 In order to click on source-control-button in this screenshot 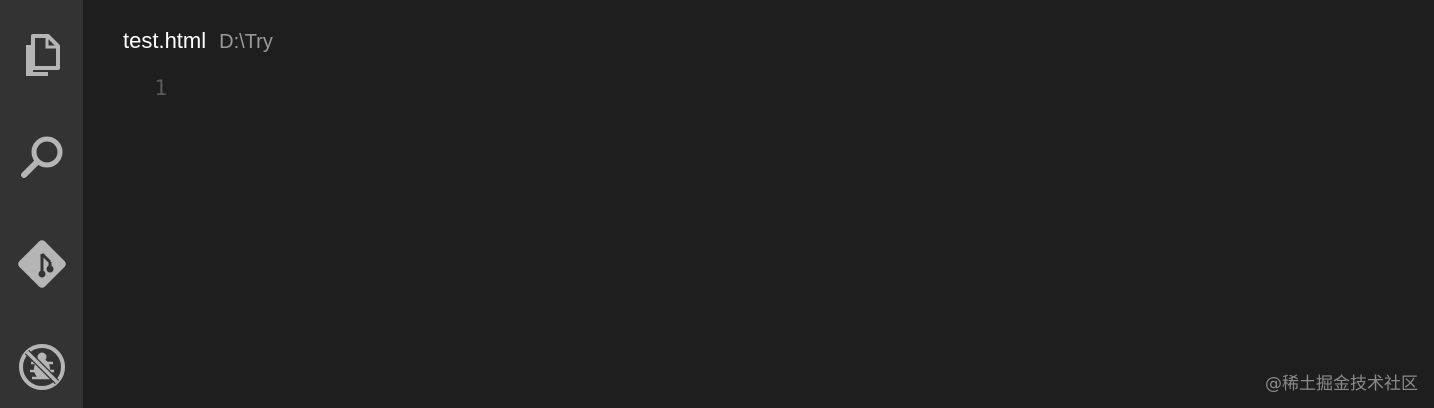, I will do `click(41, 264)`.